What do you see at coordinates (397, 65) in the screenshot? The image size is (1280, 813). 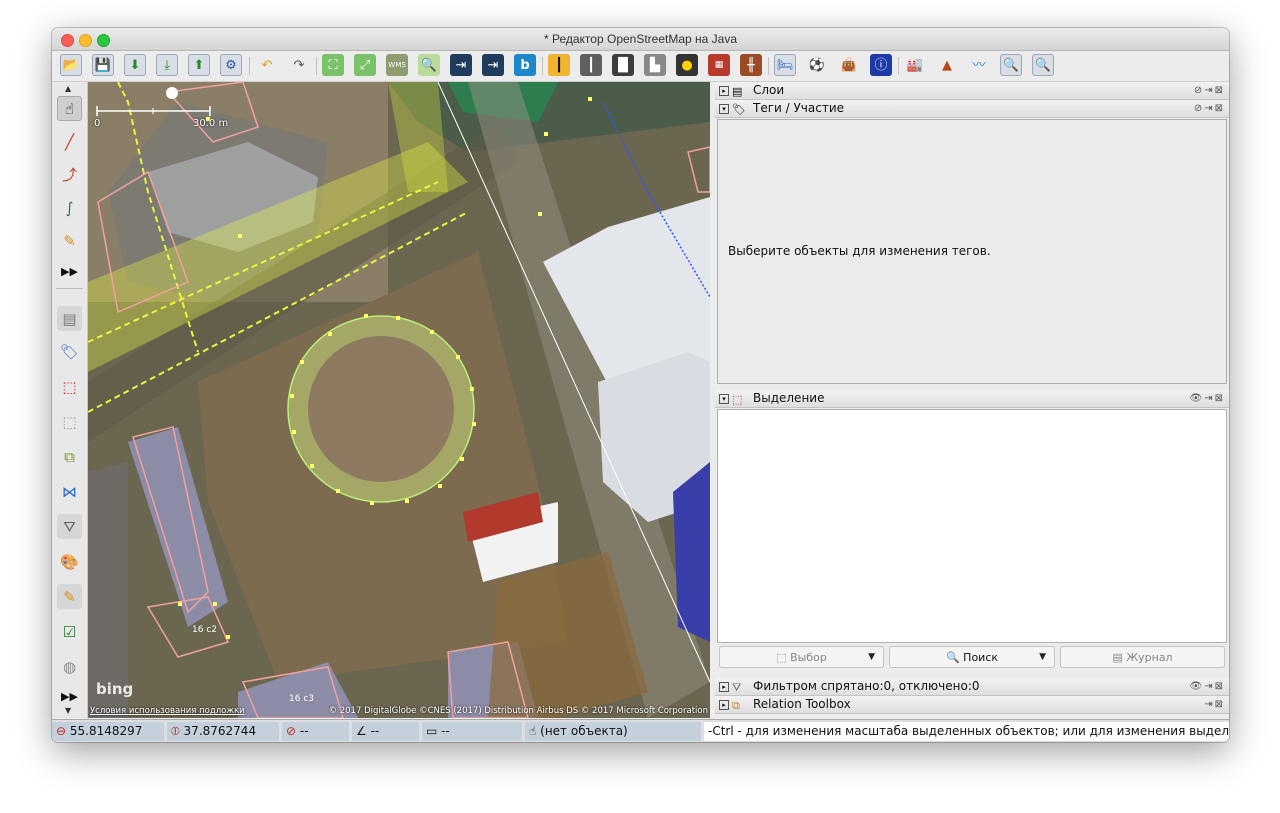 I see `wms-icon: WMS` at bounding box center [397, 65].